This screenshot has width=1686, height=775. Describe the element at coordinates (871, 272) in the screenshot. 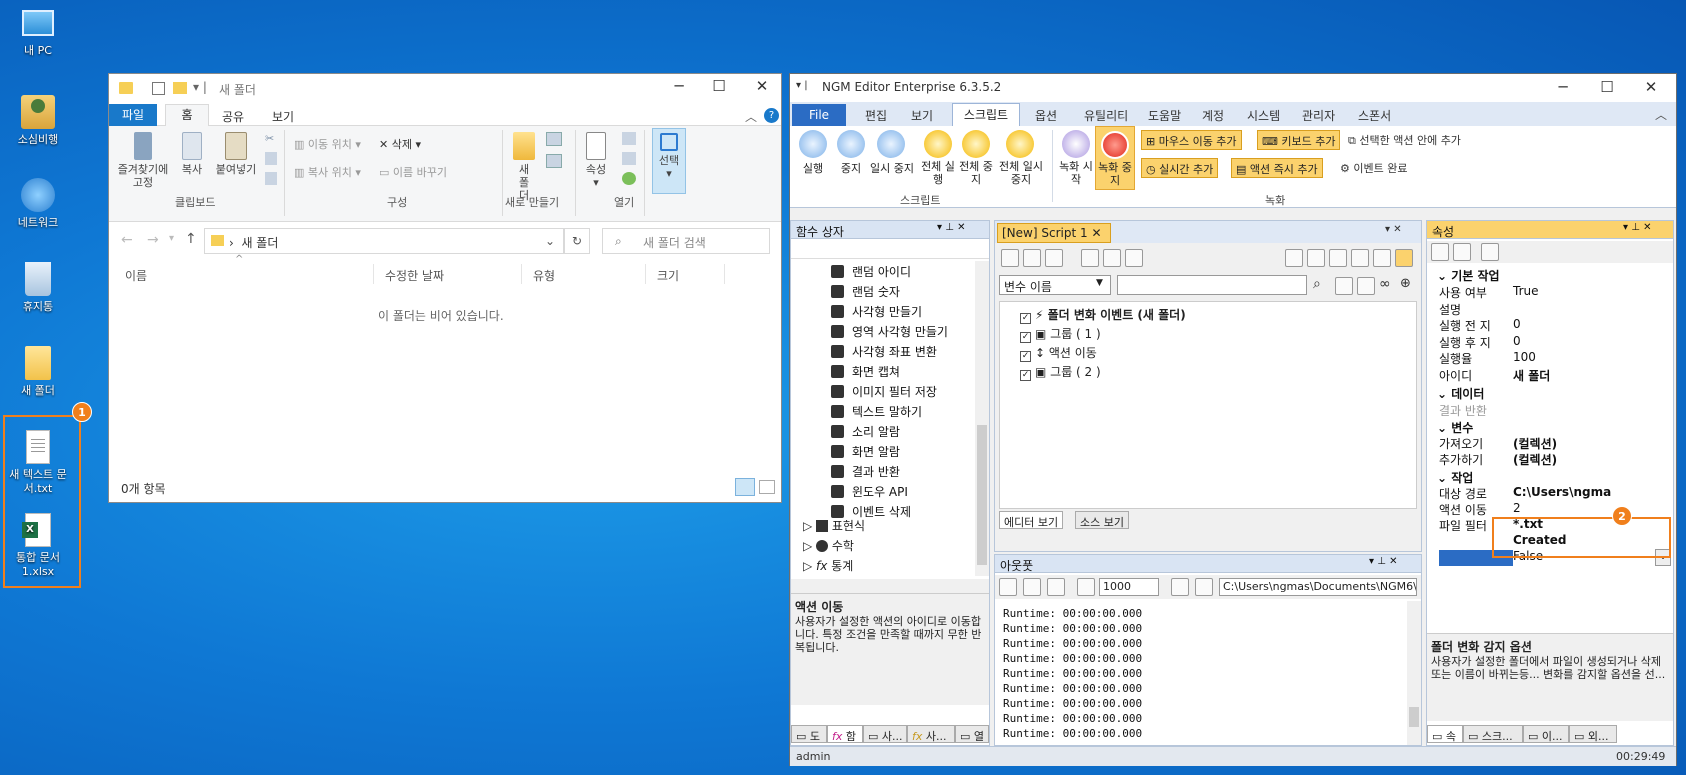

I see `function-item: 랜덤 아이디` at that location.